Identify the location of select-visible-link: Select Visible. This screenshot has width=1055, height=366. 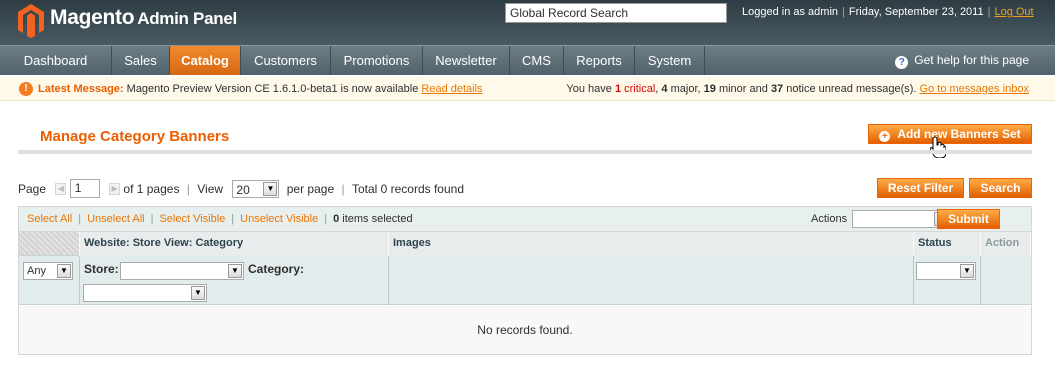
(192, 219).